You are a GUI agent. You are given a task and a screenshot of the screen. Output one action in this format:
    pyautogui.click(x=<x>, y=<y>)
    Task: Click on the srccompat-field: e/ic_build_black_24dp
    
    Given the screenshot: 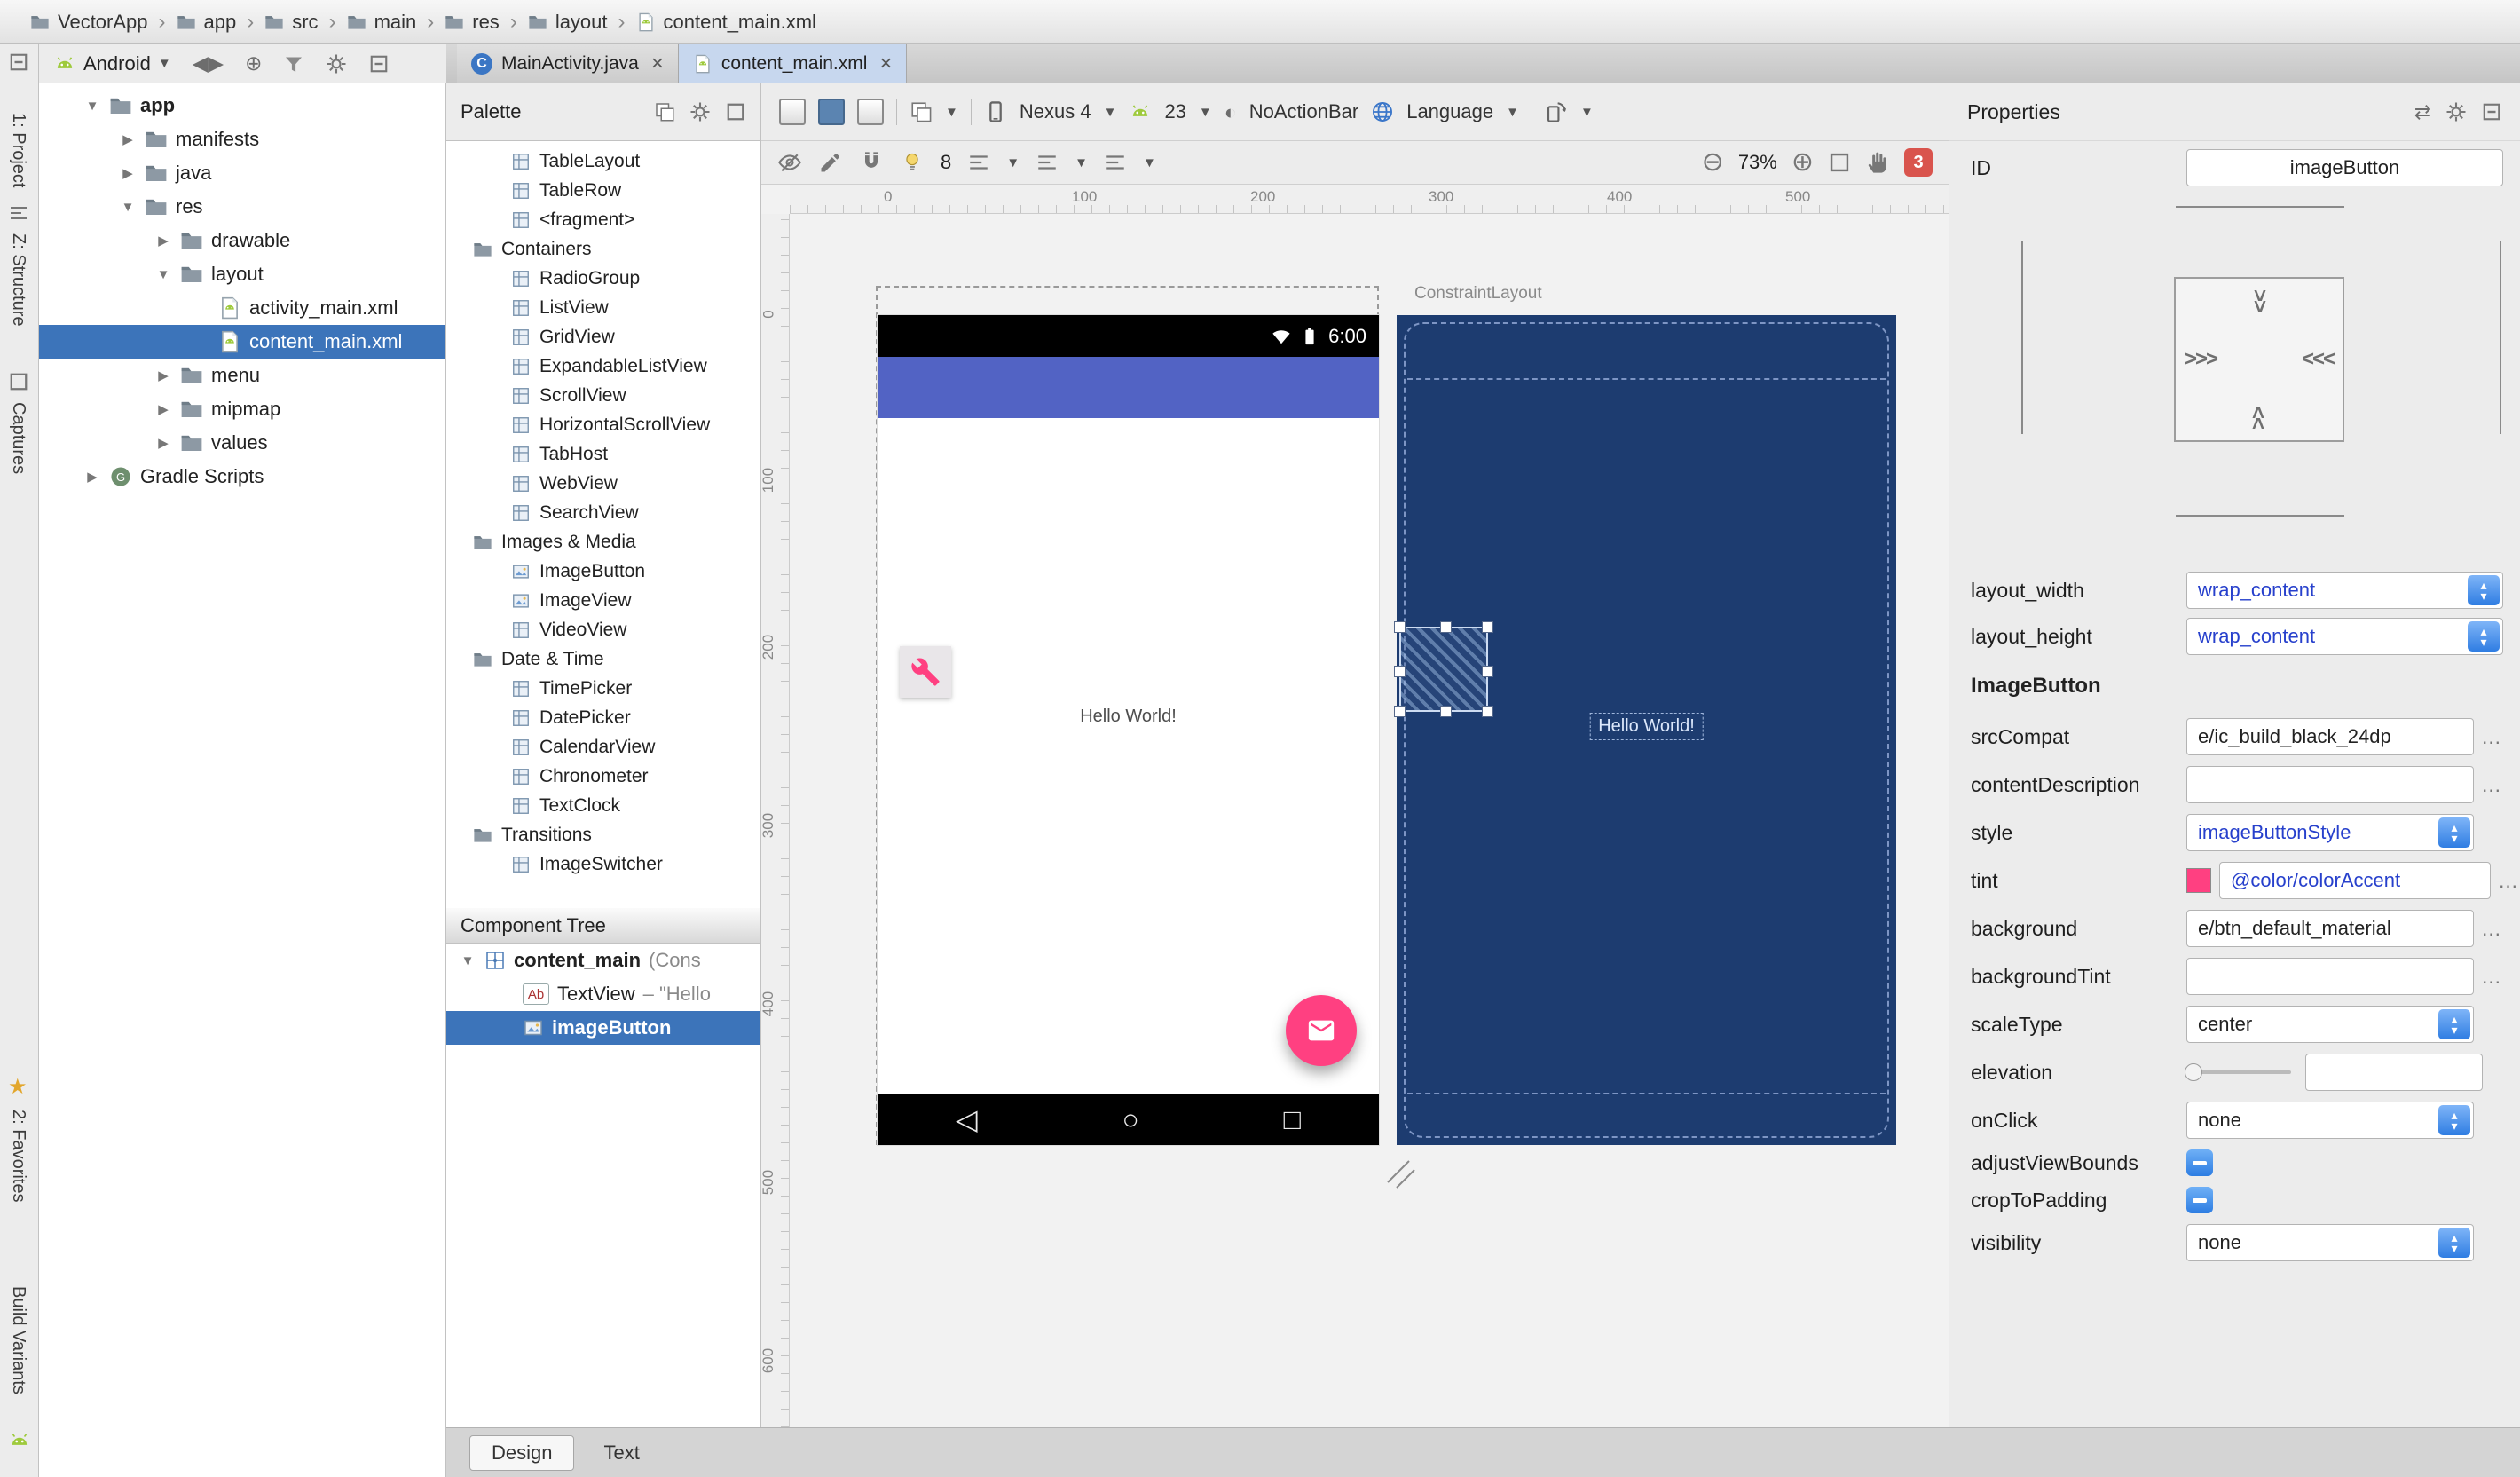 What is the action you would take?
    pyautogui.click(x=2330, y=736)
    